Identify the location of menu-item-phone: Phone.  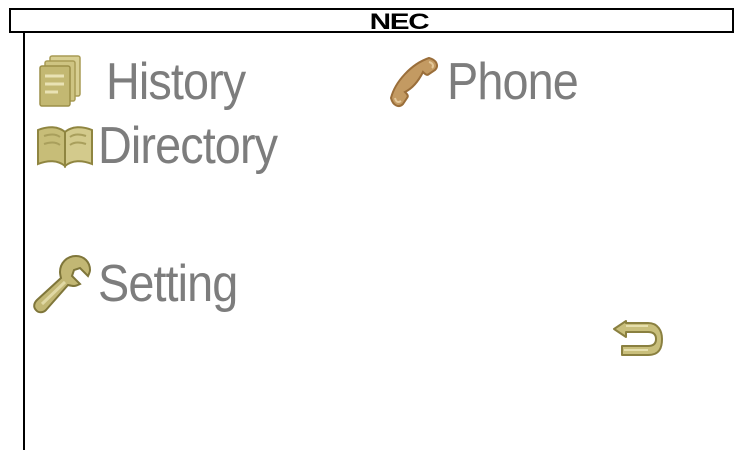
(488, 82).